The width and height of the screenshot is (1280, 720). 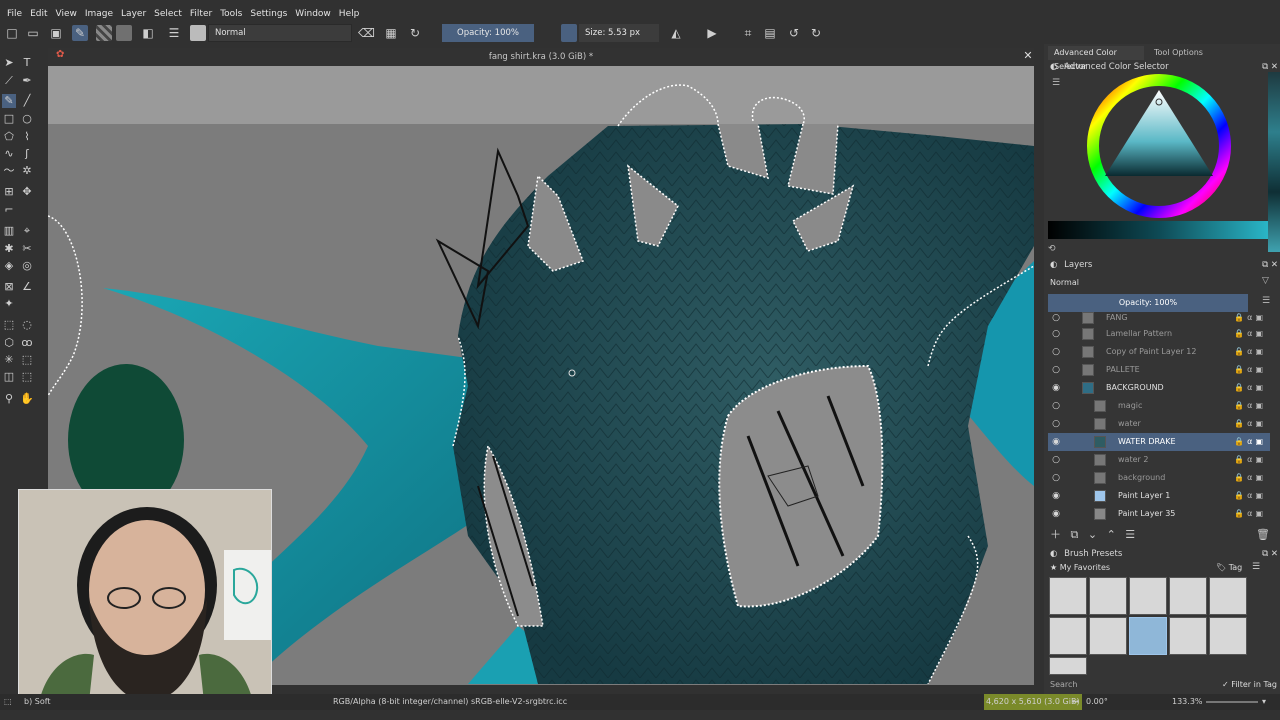 What do you see at coordinates (366, 33) in the screenshot?
I see `eraser-mode-icon: ⌫` at bounding box center [366, 33].